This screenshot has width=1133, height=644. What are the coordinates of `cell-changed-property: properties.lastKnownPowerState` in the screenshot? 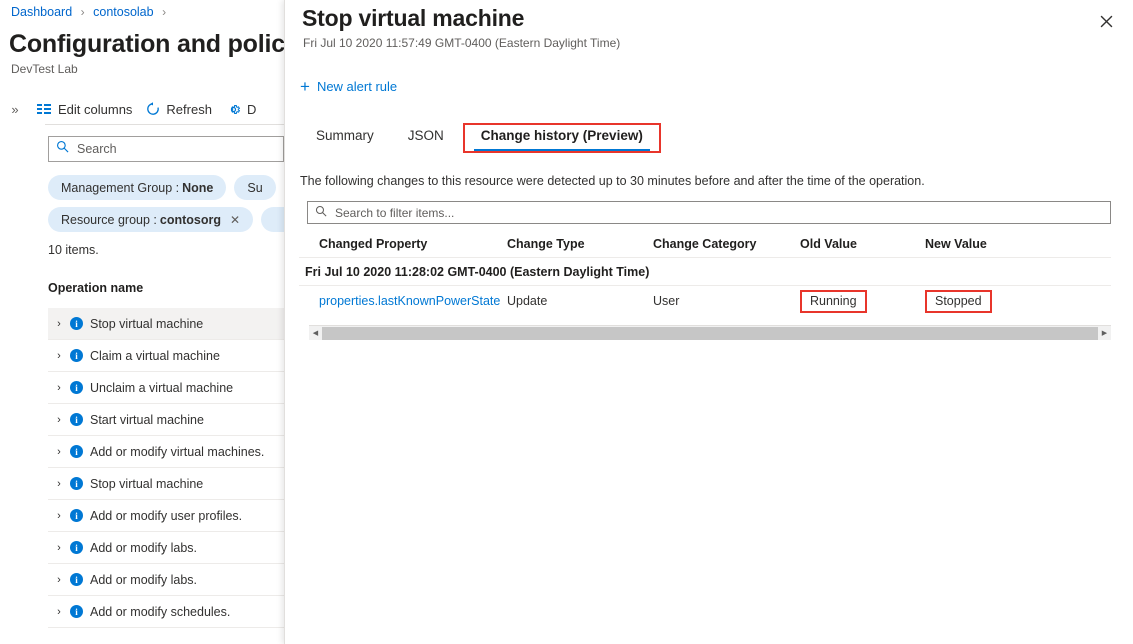 It's located at (403, 301).